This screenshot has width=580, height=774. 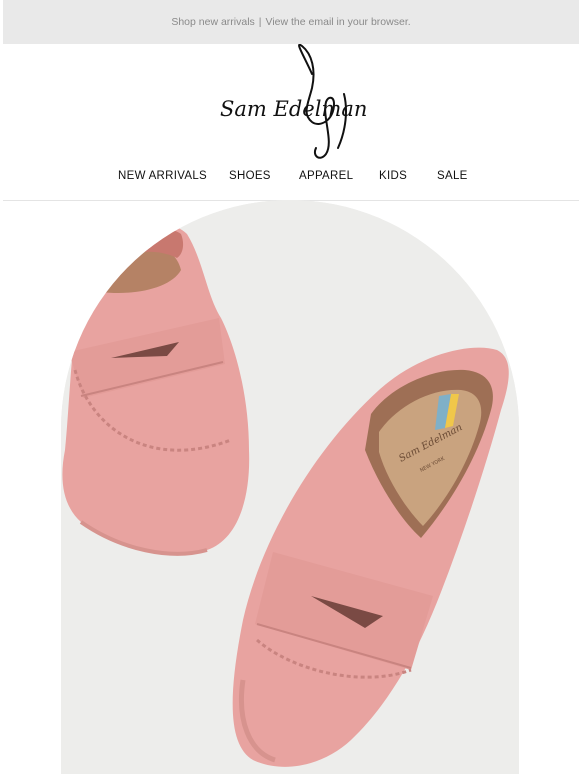 What do you see at coordinates (290, 178) in the screenshot?
I see `main-nav: NEW ARRIVALS SHOES APPAREL KIDS SALE` at bounding box center [290, 178].